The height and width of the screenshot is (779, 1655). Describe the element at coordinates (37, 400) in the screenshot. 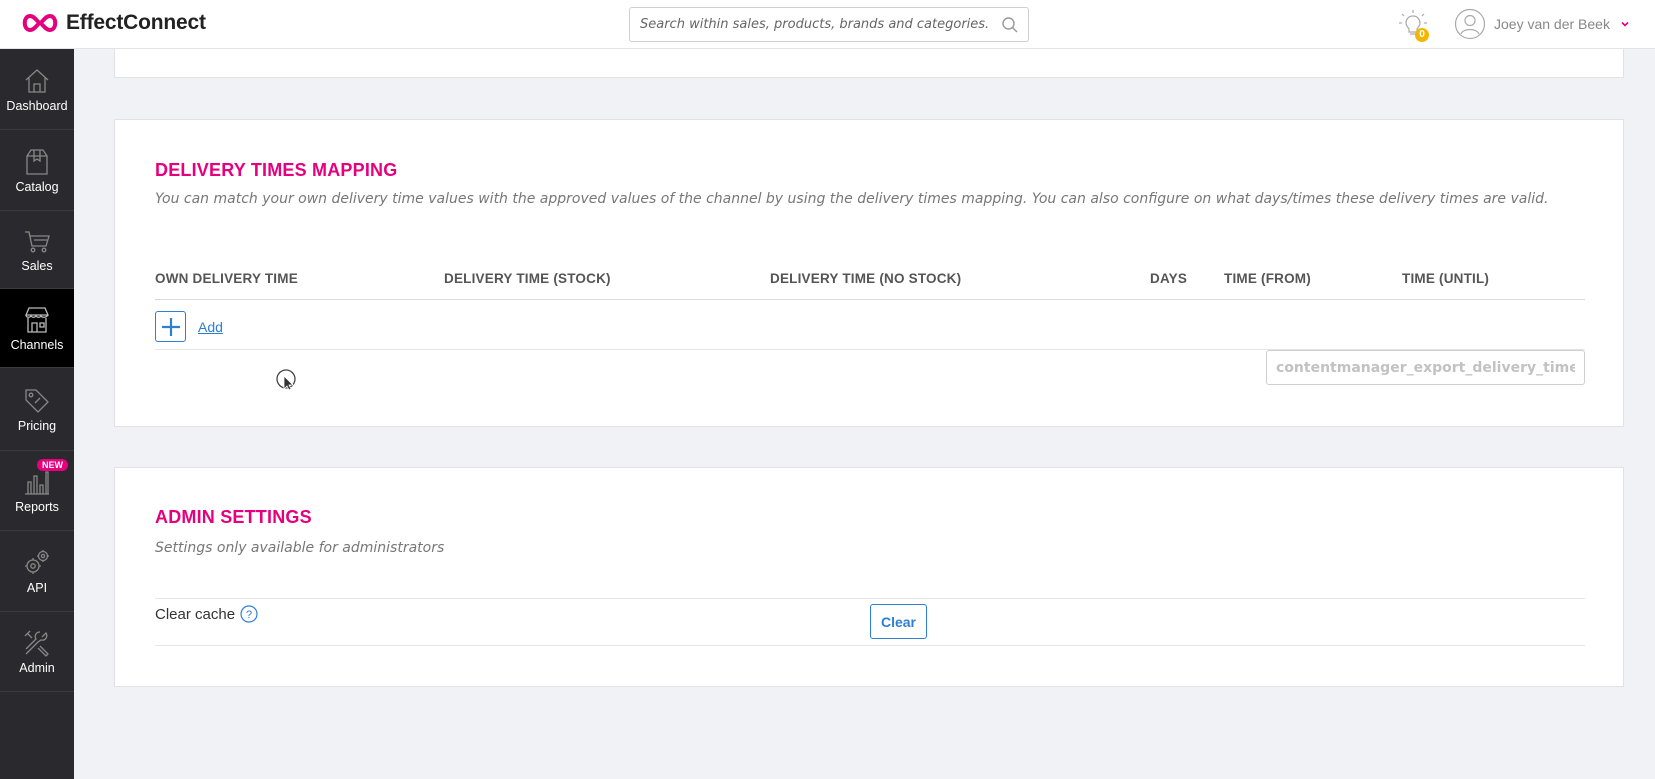

I see `price-tag-icon` at that location.